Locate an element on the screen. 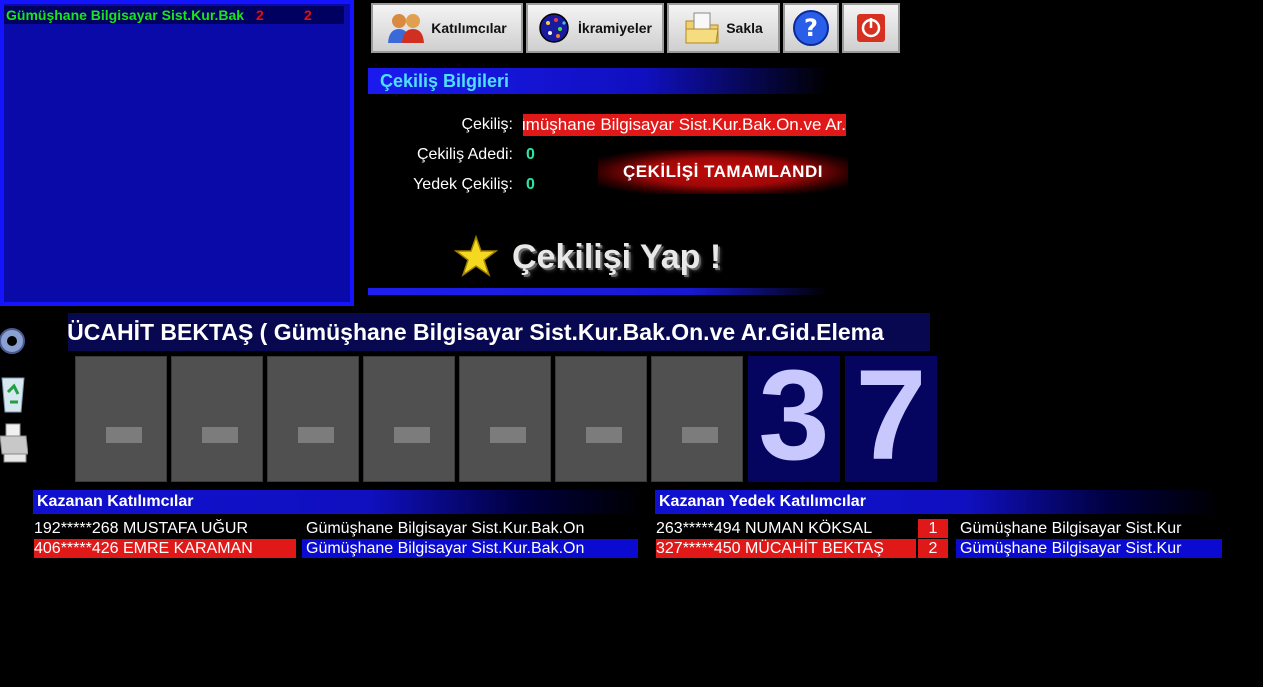 The width and height of the screenshot is (1263, 687). draw-count-label: Çekiliş Adedi: is located at coordinates (464, 154).